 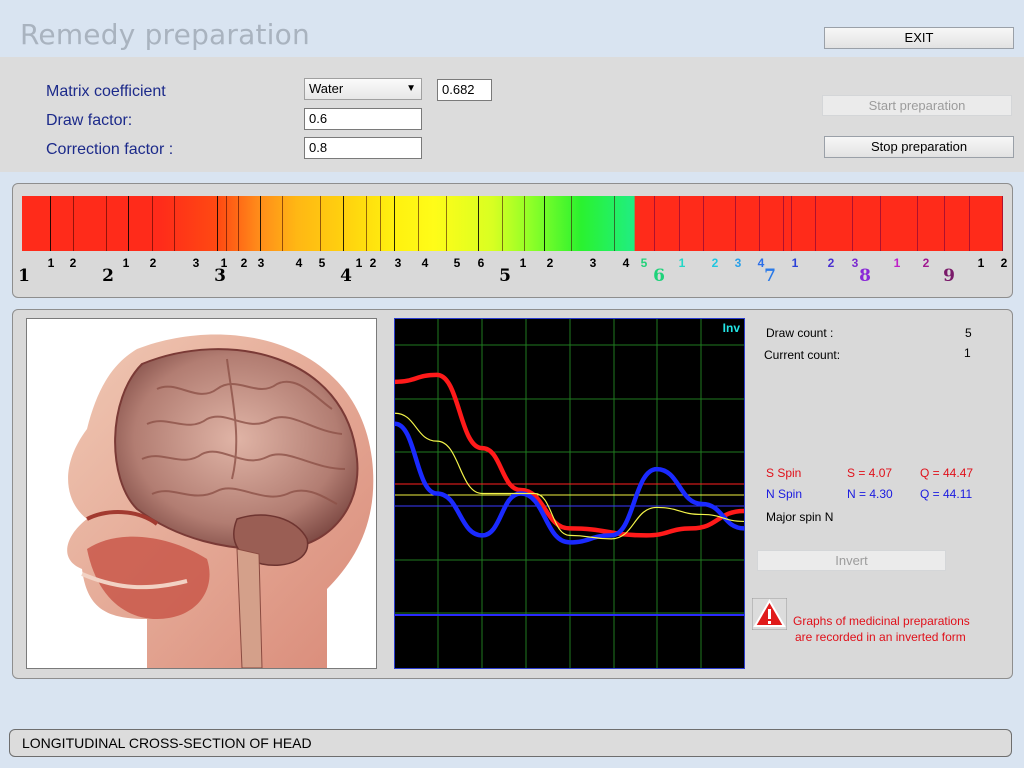 What do you see at coordinates (89, 120) in the screenshot?
I see `draw-factor-label: Draw factor:` at bounding box center [89, 120].